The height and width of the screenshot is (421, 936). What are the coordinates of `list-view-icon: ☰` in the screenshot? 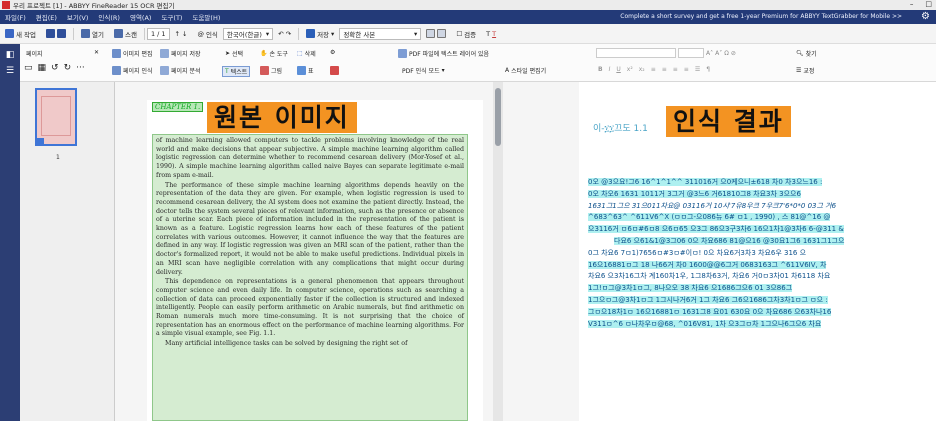 It's located at (10, 71).